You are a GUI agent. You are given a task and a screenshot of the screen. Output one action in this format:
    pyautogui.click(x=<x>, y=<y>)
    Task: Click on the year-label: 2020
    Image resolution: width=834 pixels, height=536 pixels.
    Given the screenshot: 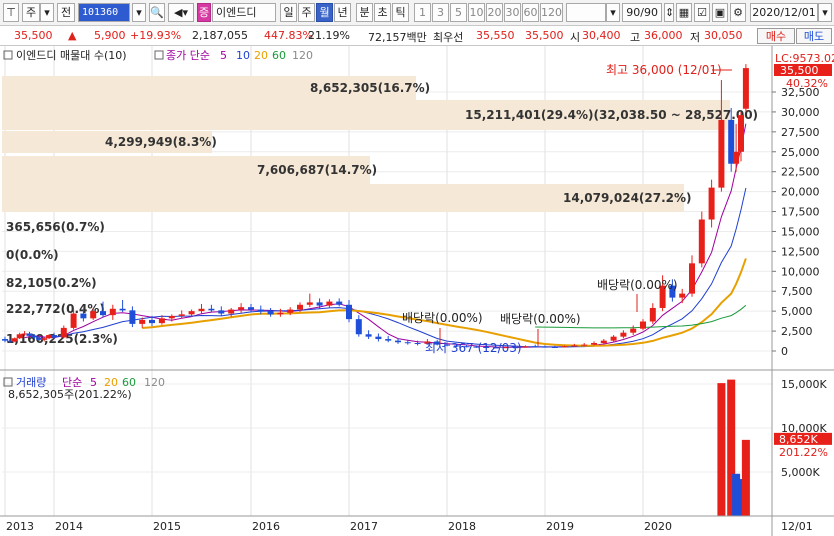 What is the action you would take?
    pyautogui.click(x=658, y=526)
    